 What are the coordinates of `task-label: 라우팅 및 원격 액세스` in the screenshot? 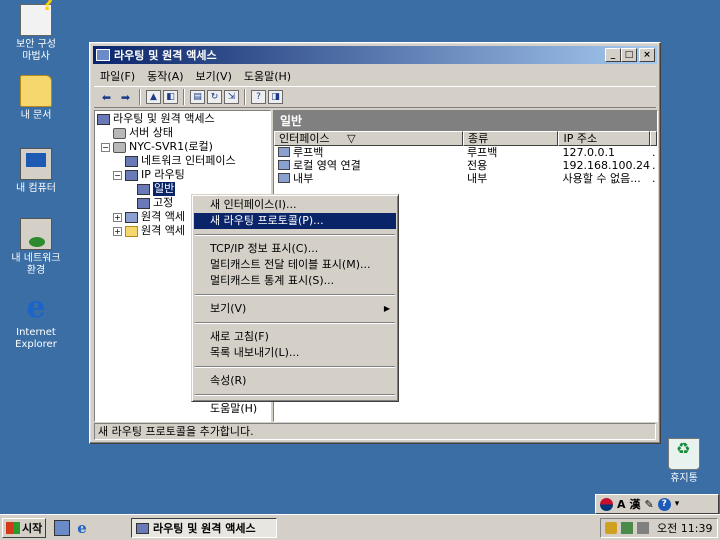 It's located at (204, 528).